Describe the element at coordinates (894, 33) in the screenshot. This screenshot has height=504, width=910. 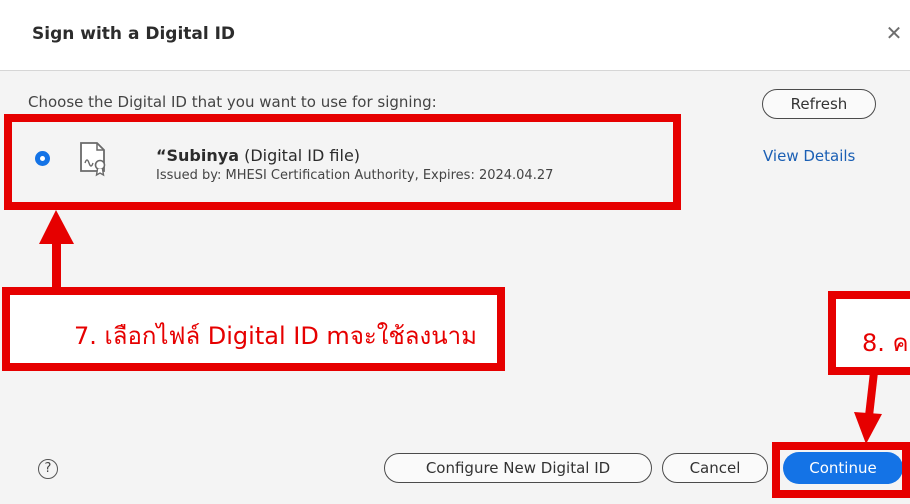
I see `close-icon: ✕` at that location.